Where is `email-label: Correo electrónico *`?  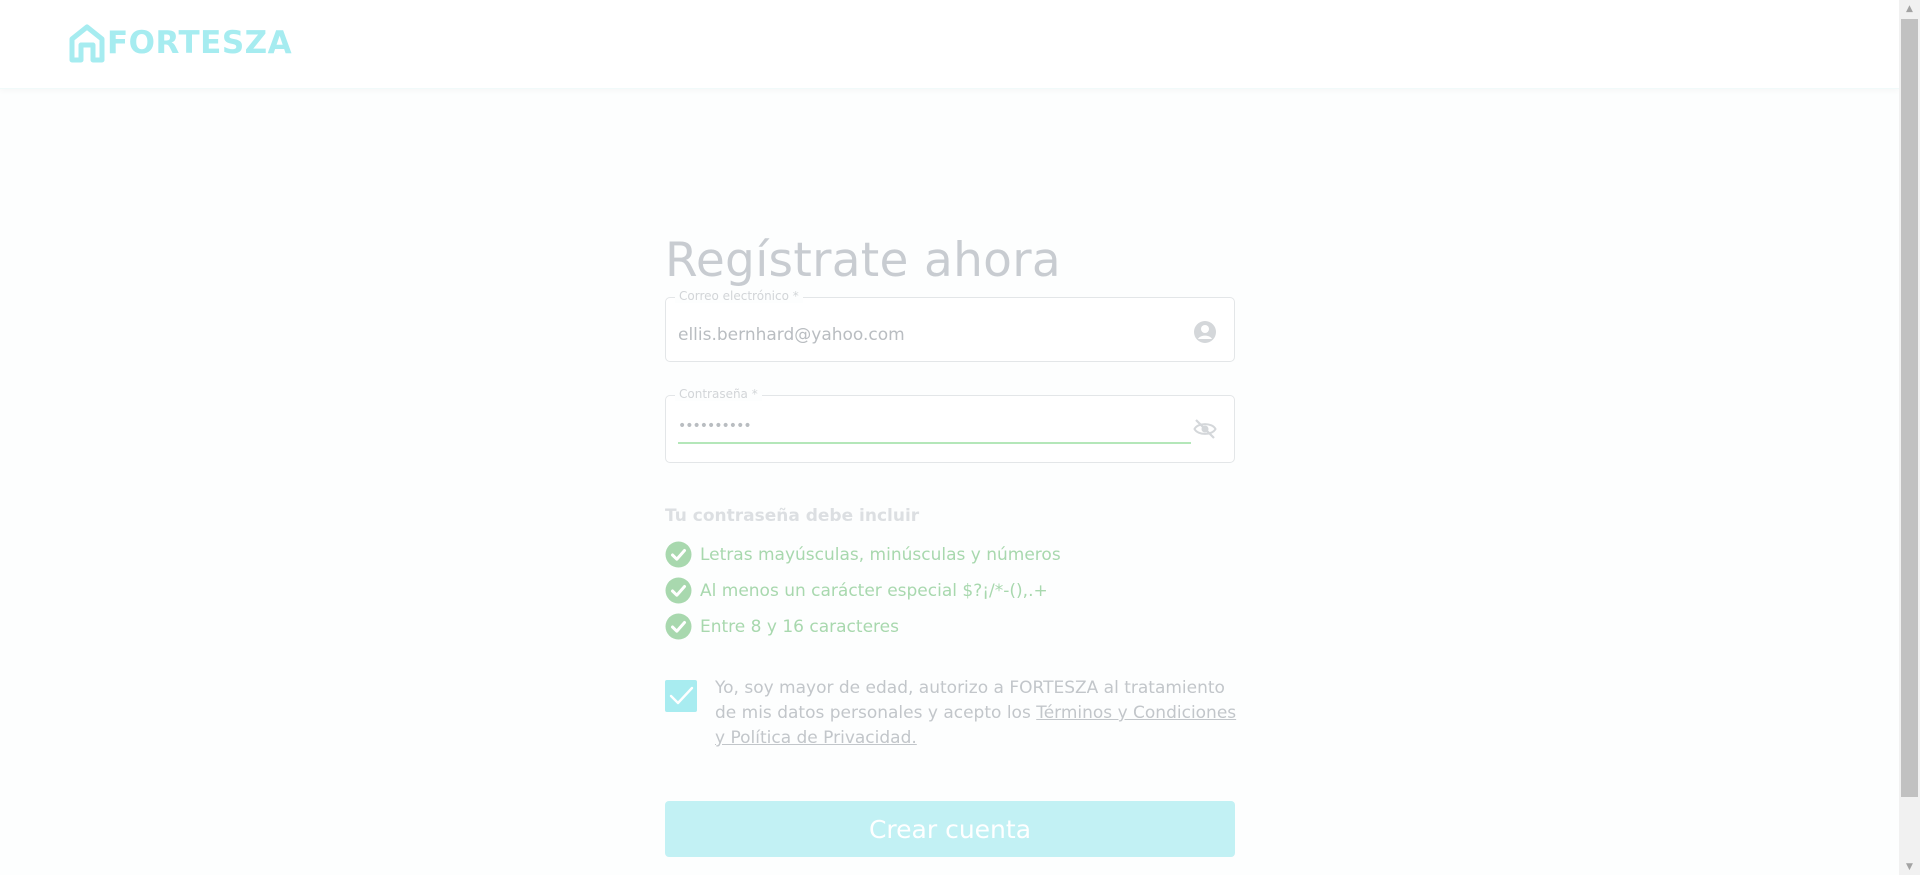 email-label: Correo electrónico * is located at coordinates (739, 296).